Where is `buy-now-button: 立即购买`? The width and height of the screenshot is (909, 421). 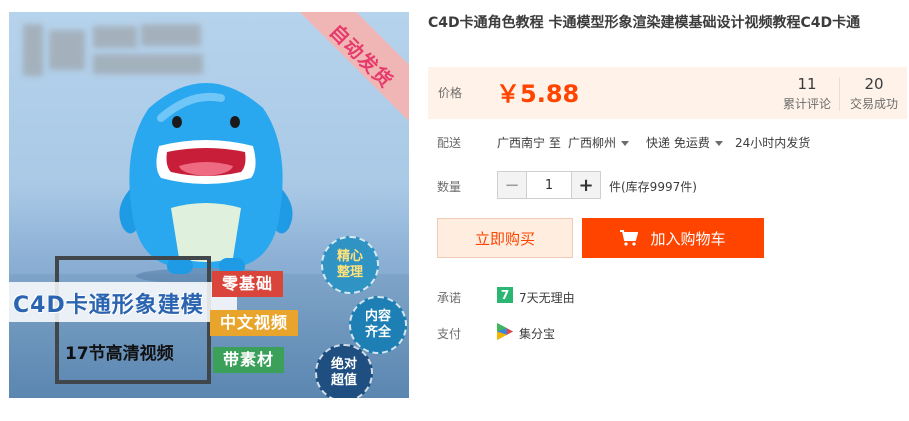
buy-now-button: 立即购买 is located at coordinates (505, 238).